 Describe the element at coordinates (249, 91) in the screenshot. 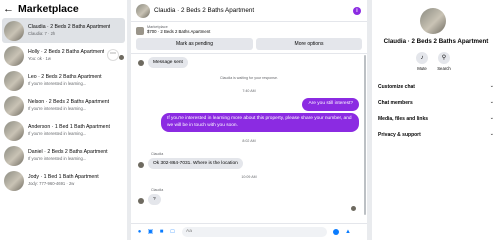

I see `timestamp: 7:40 AM` at that location.